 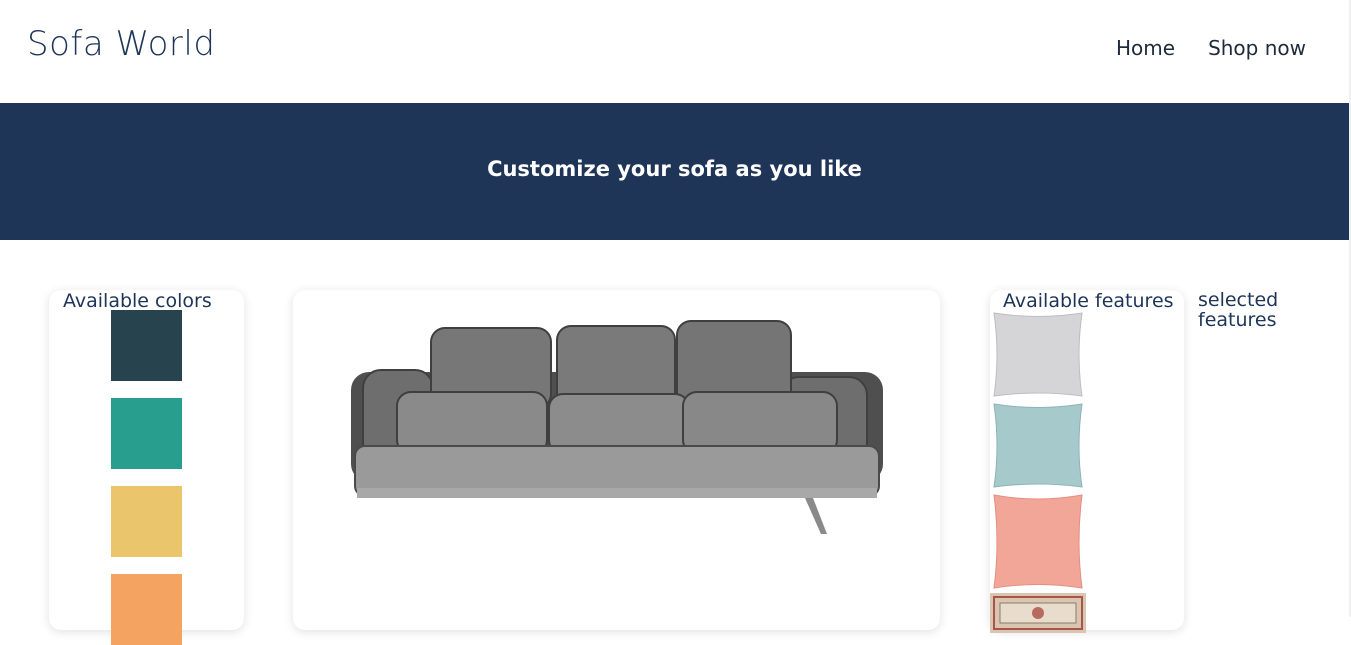 I want to click on sofa-image, so click(x=617, y=427).